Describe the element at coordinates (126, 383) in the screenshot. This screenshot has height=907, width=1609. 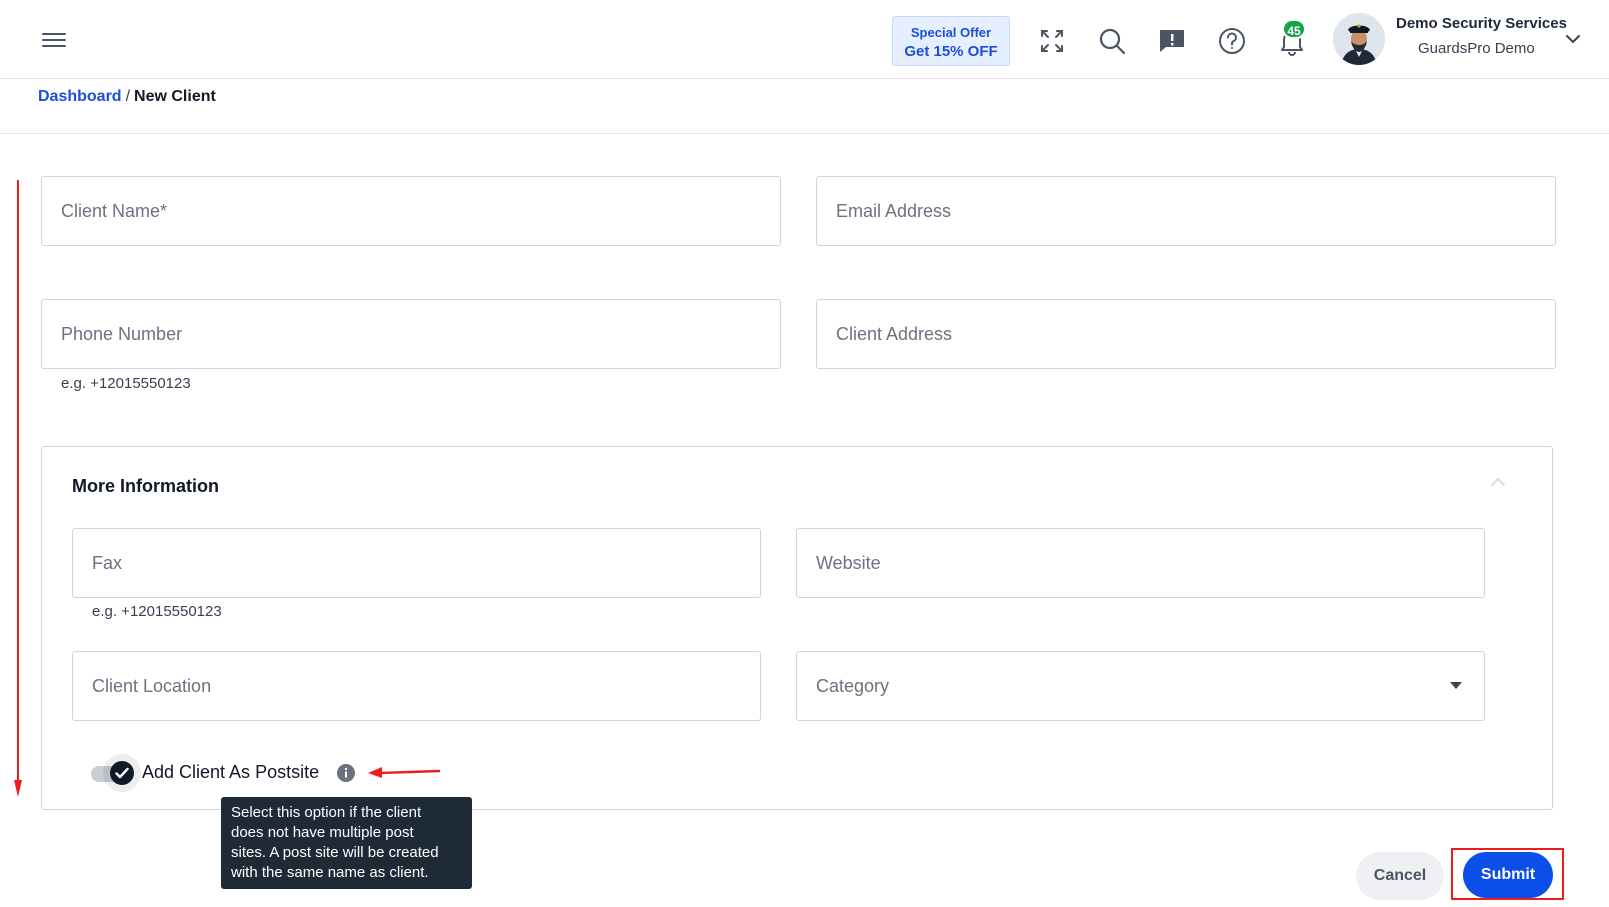
I see `phone-number-hint: e.g. +12015550123` at that location.